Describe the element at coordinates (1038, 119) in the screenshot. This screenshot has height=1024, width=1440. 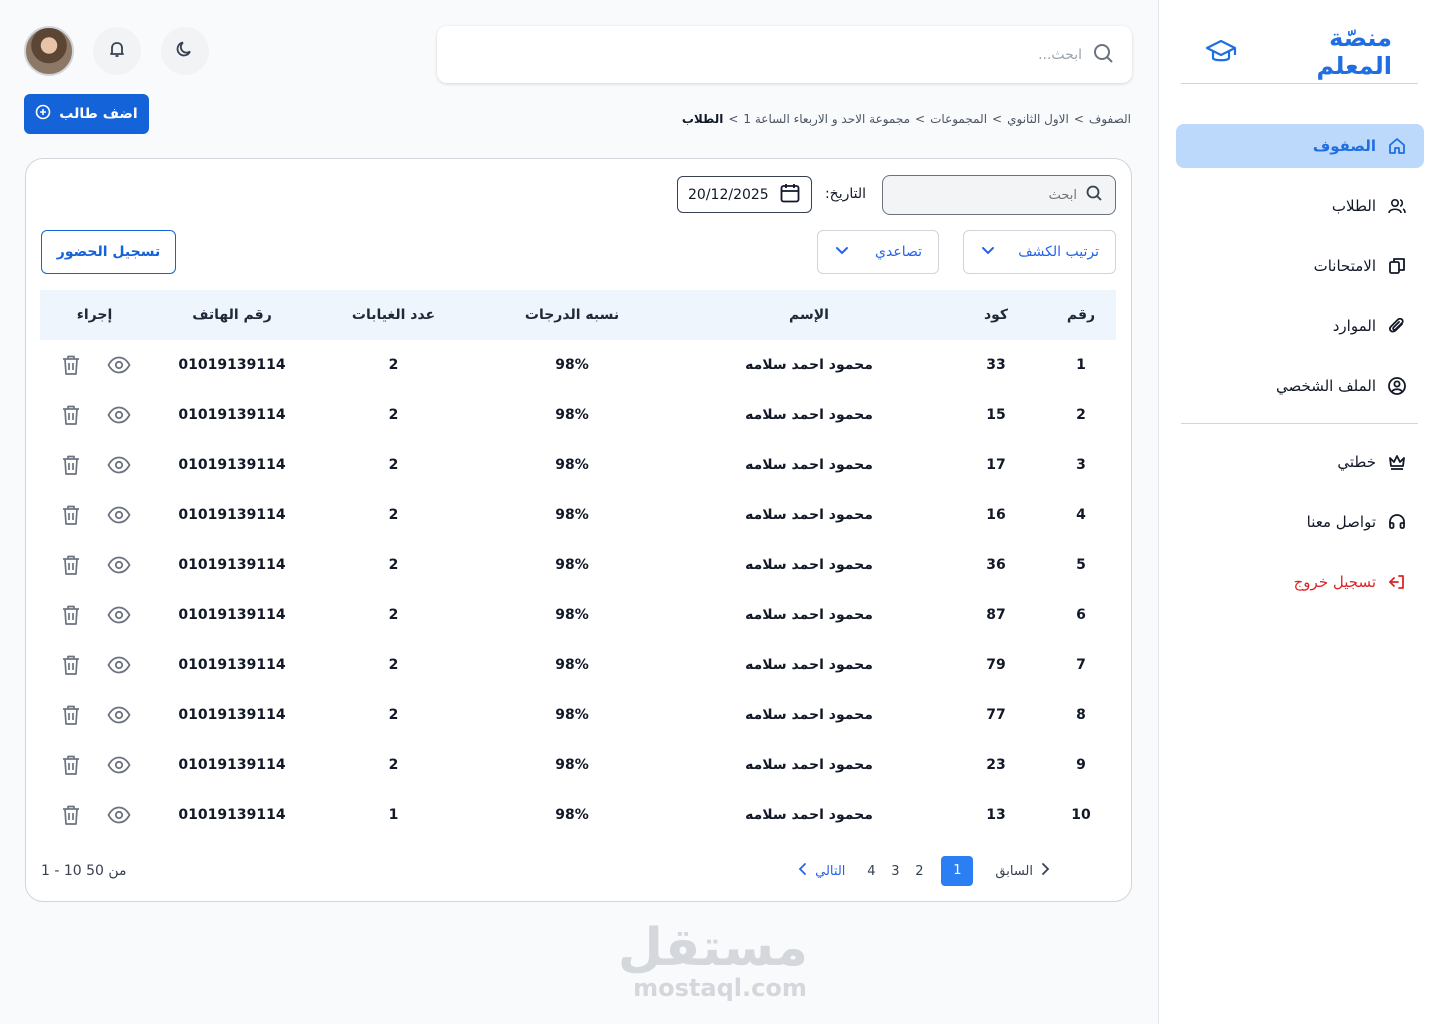
I see `breadcrumb-item: الاول الثانوي` at that location.